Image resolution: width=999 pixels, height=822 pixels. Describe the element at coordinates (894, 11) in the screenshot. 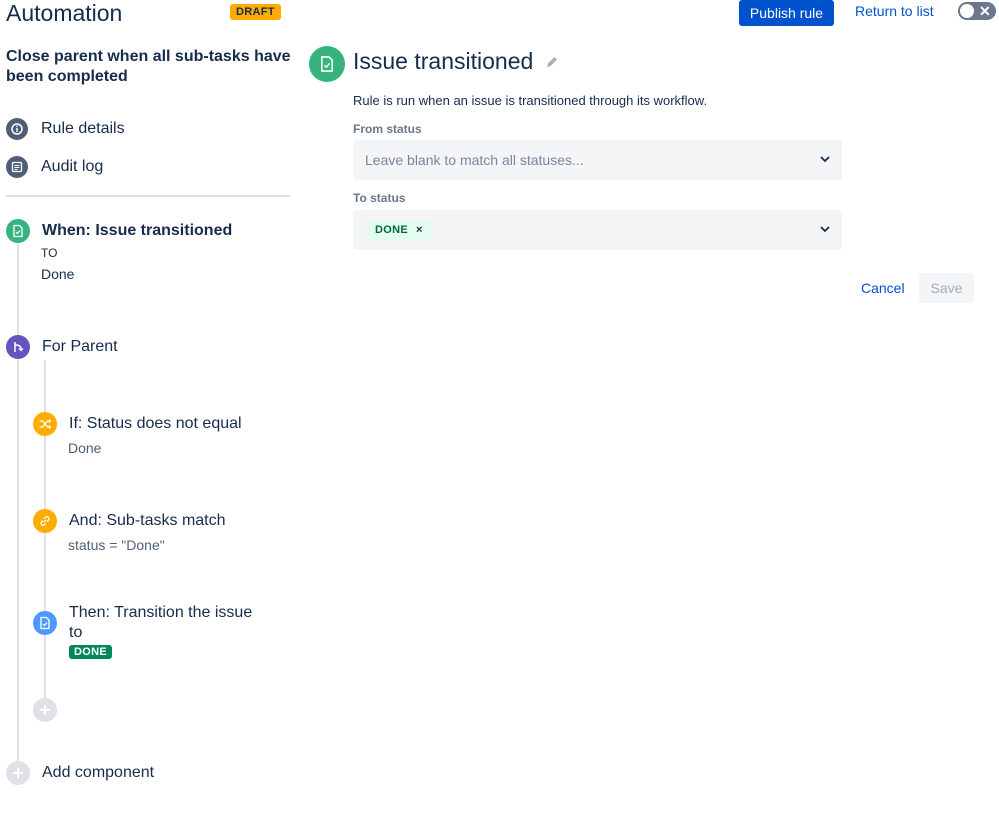

I see `return-to-list-link: Return to list` at that location.